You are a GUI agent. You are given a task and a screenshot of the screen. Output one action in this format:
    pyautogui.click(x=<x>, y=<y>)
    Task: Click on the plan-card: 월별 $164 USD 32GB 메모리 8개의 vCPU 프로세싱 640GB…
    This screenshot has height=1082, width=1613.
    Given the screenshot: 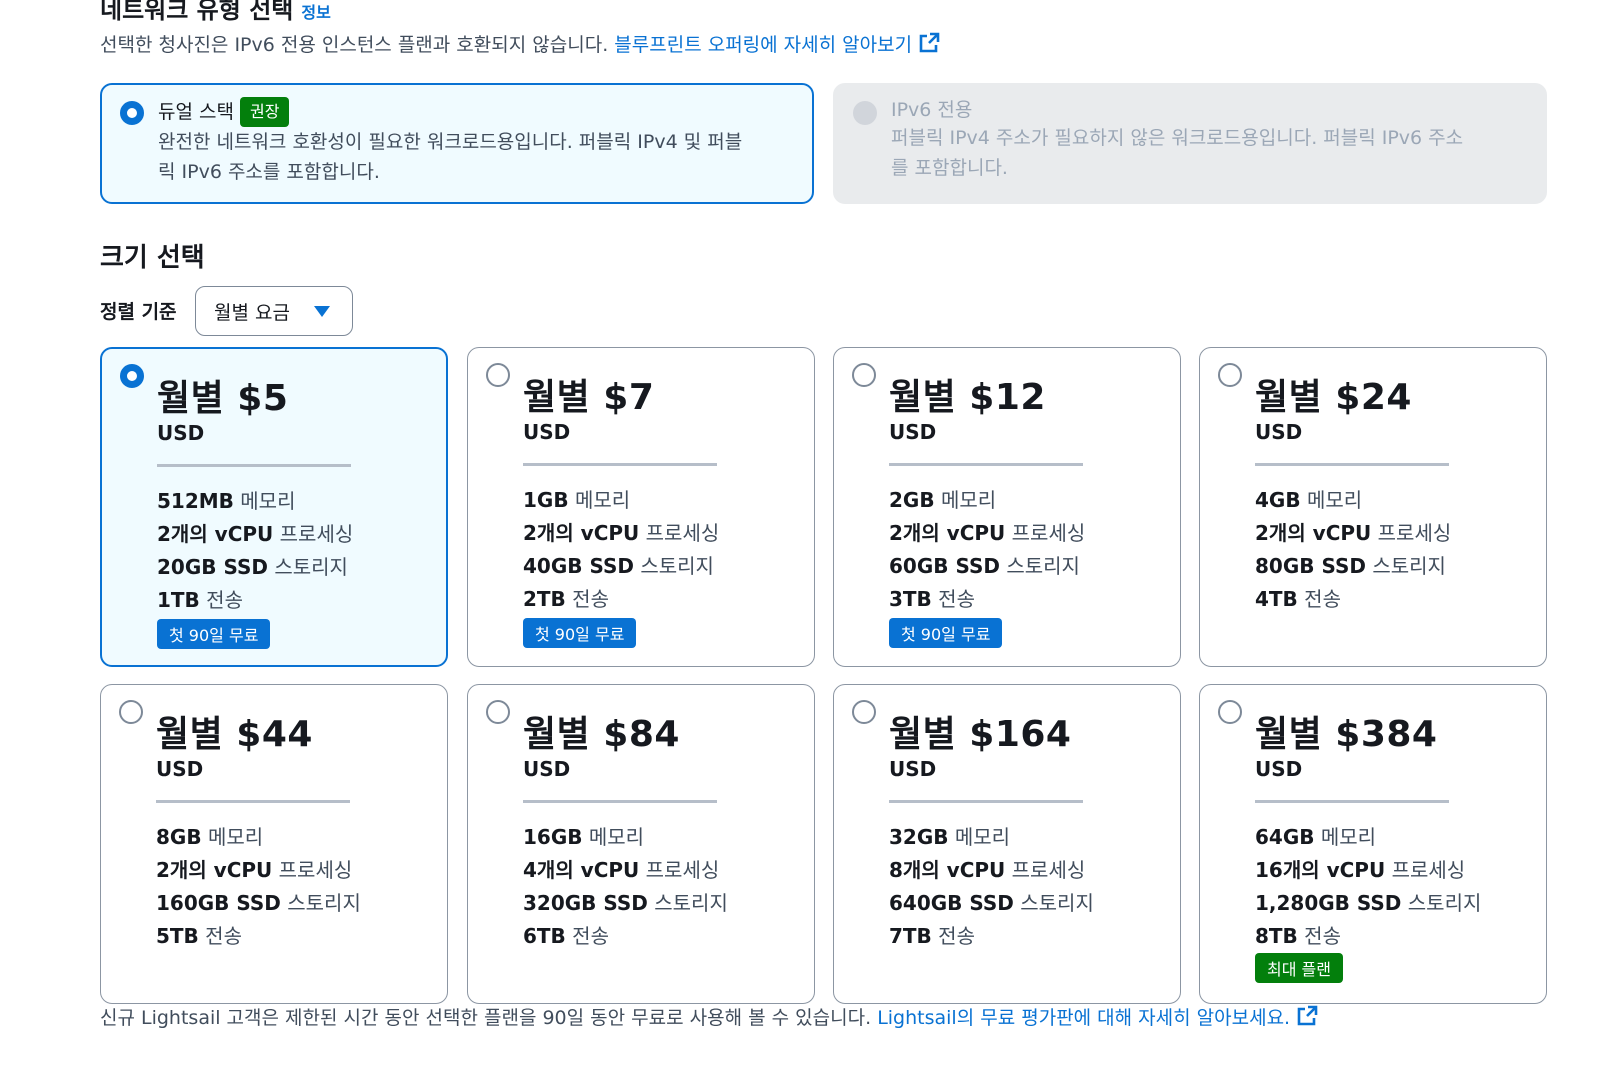 What is the action you would take?
    pyautogui.click(x=1007, y=844)
    